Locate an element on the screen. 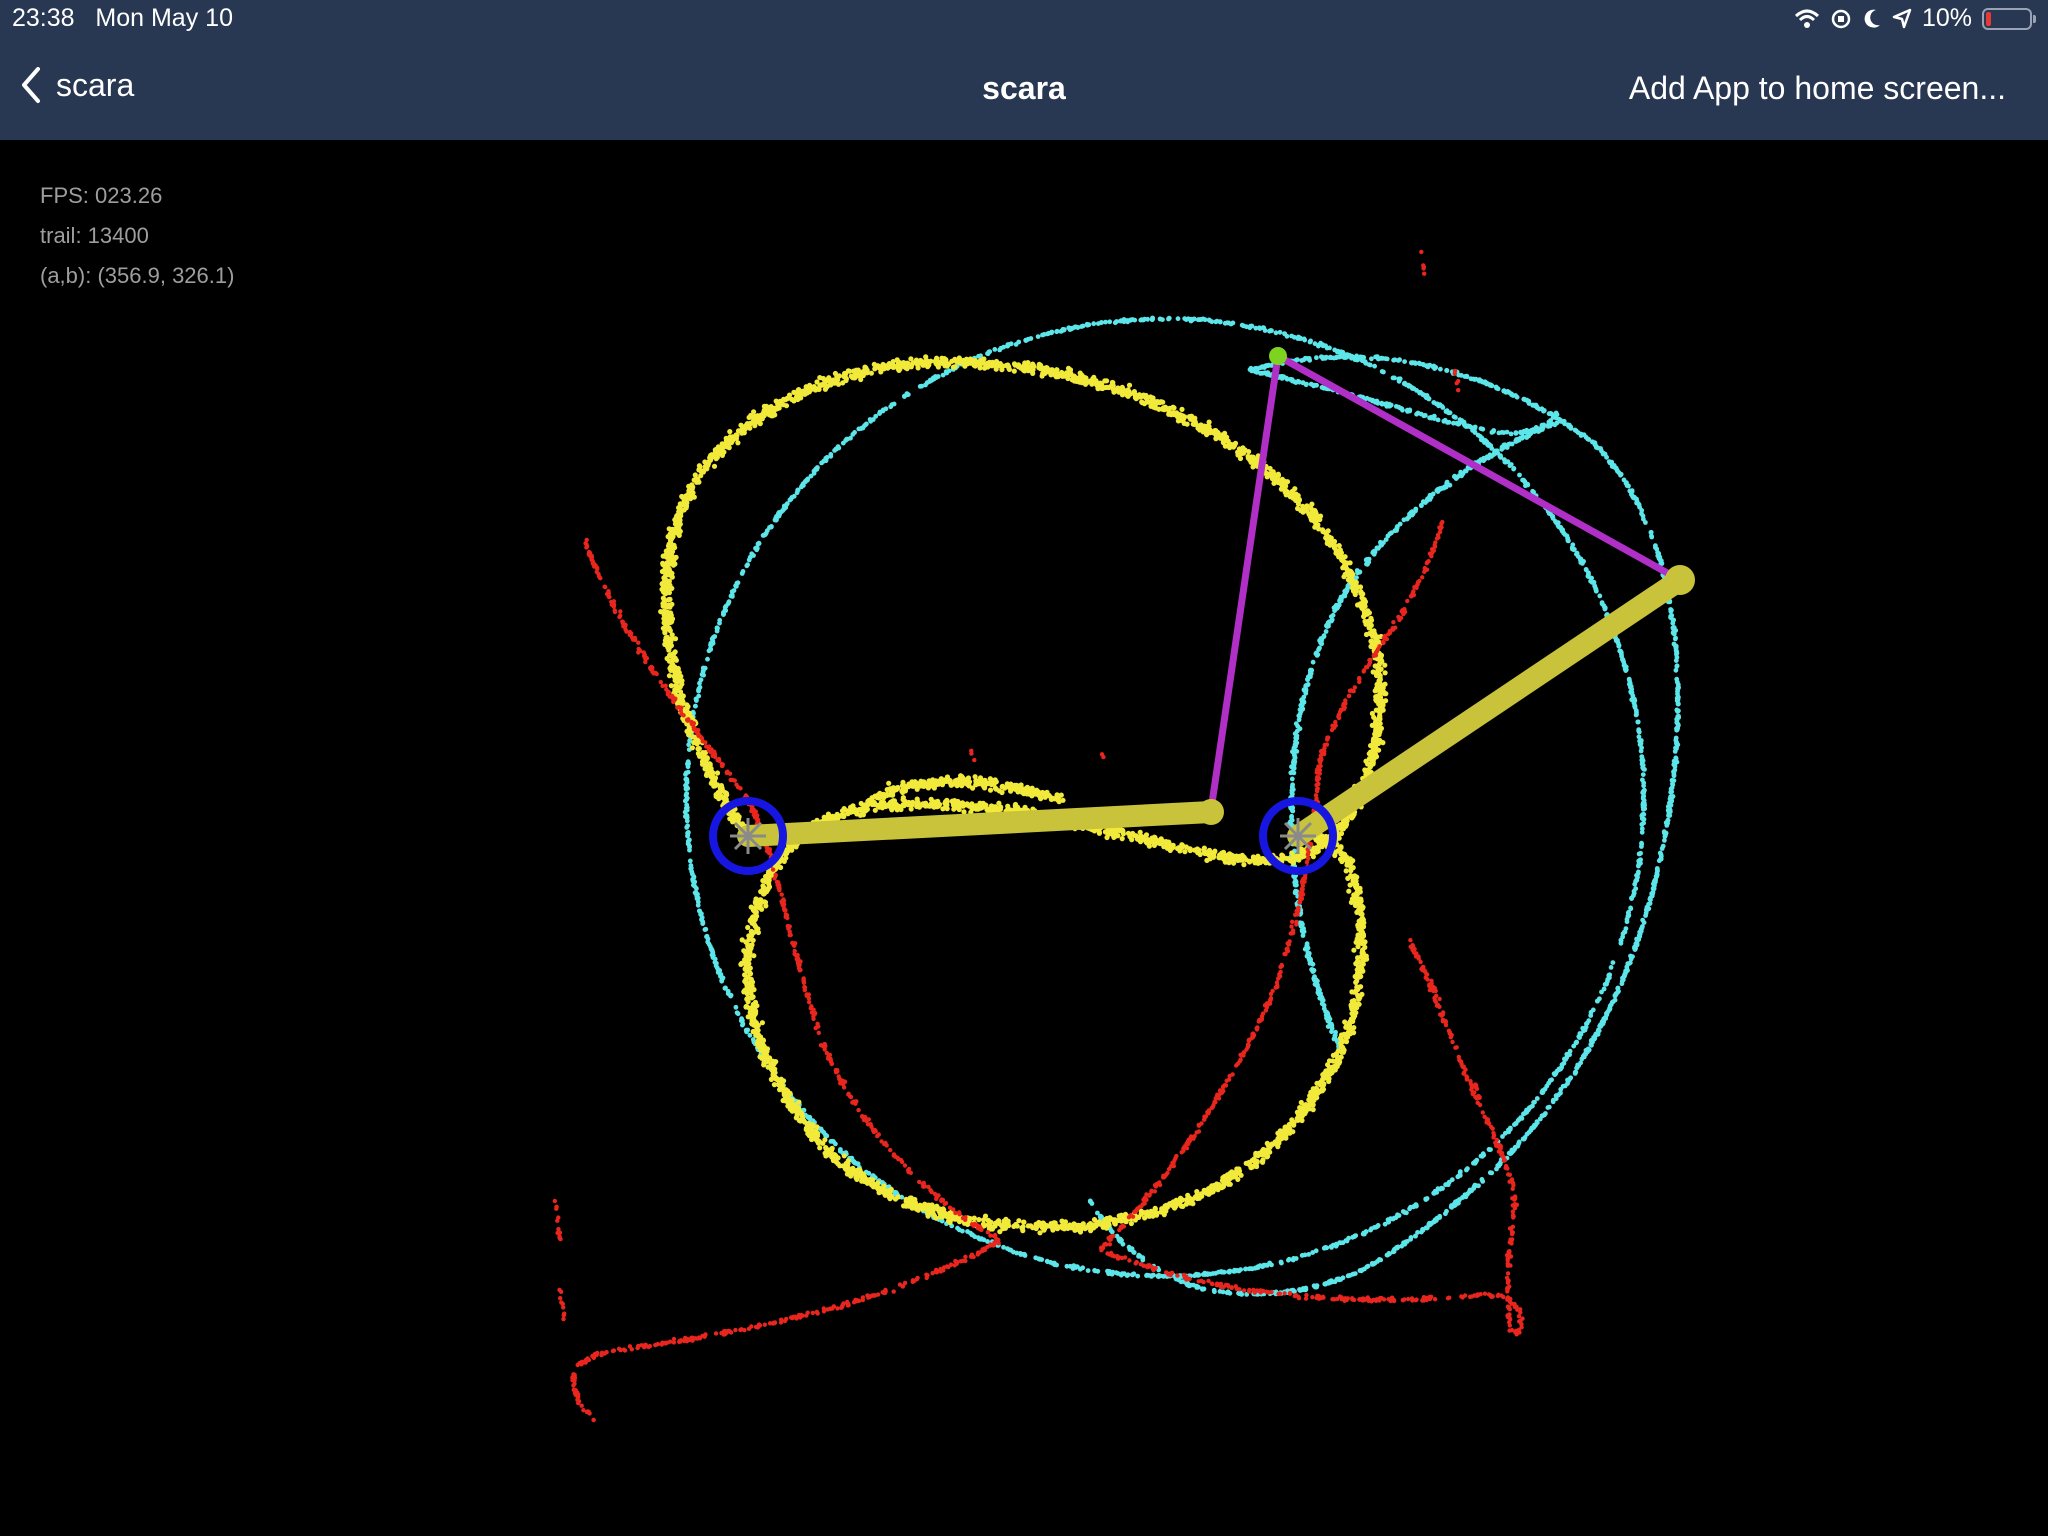  moon-icon is located at coordinates (1872, 18).